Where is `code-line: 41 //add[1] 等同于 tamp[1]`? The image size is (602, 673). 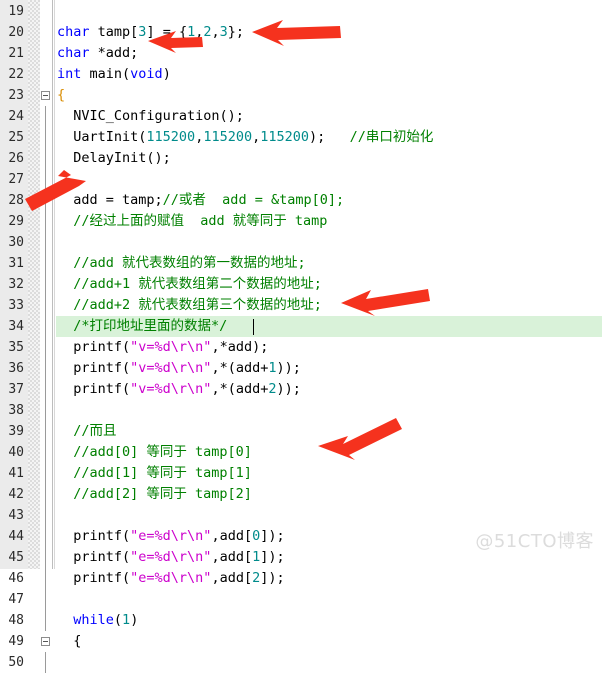 code-line: 41 //add[1] 等同于 tamp[1] is located at coordinates (301, 473).